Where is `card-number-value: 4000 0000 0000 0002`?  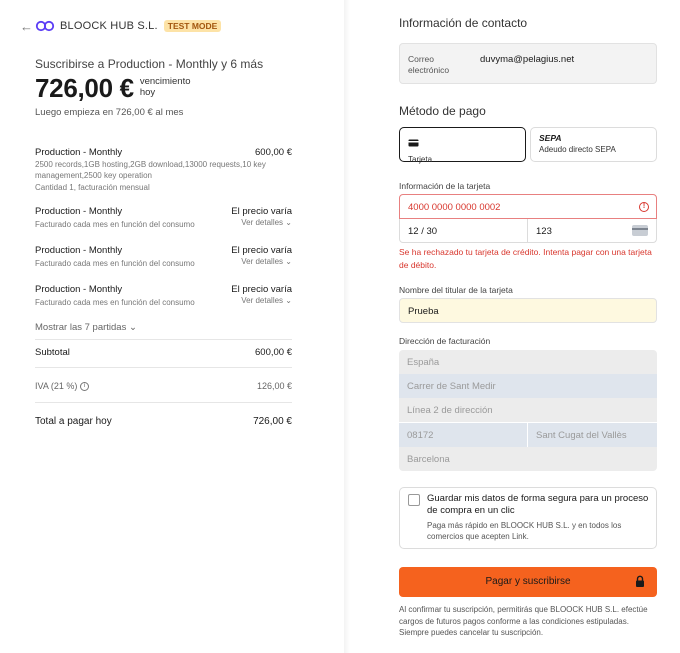 card-number-value: 4000 0000 0000 0002 is located at coordinates (454, 207).